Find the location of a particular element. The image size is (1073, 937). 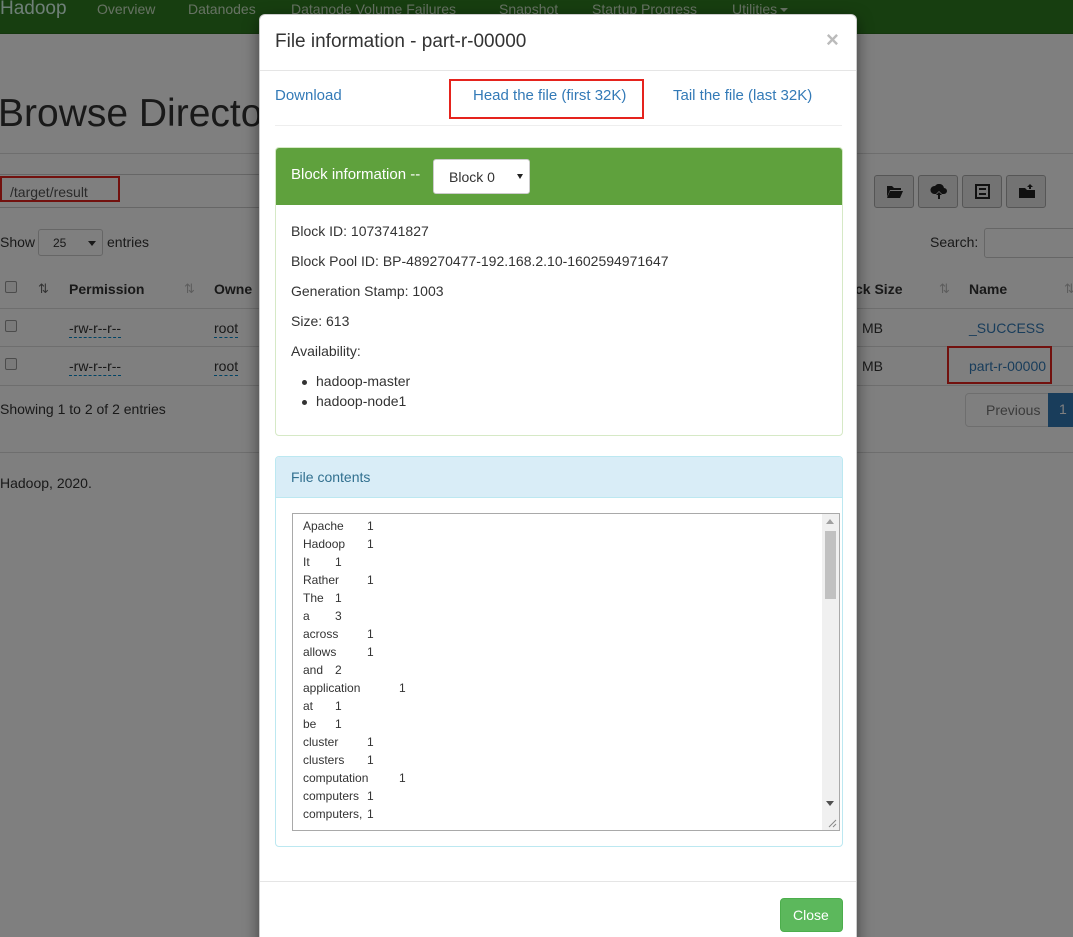

content-word: and is located at coordinates (313, 670).